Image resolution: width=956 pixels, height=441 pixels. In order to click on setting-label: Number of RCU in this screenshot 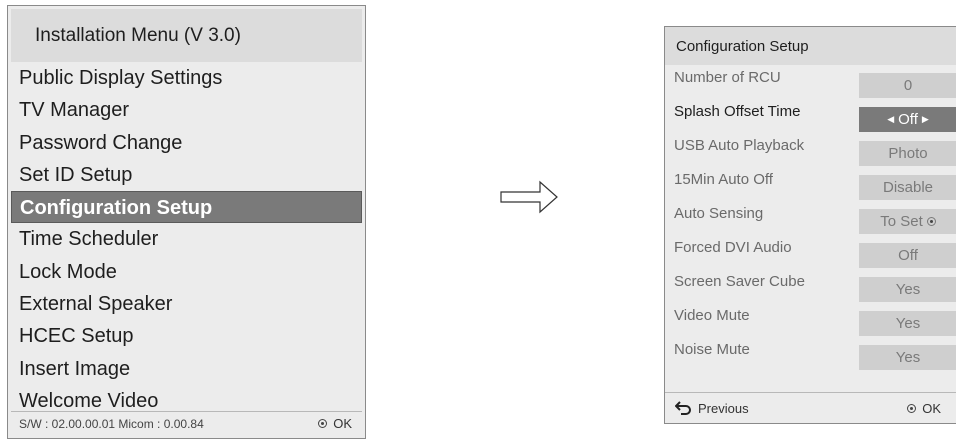, I will do `click(727, 77)`.